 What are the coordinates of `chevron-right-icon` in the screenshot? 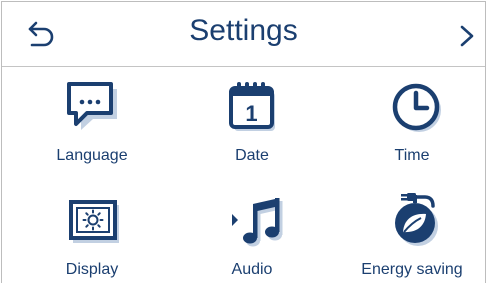 It's located at (467, 36).